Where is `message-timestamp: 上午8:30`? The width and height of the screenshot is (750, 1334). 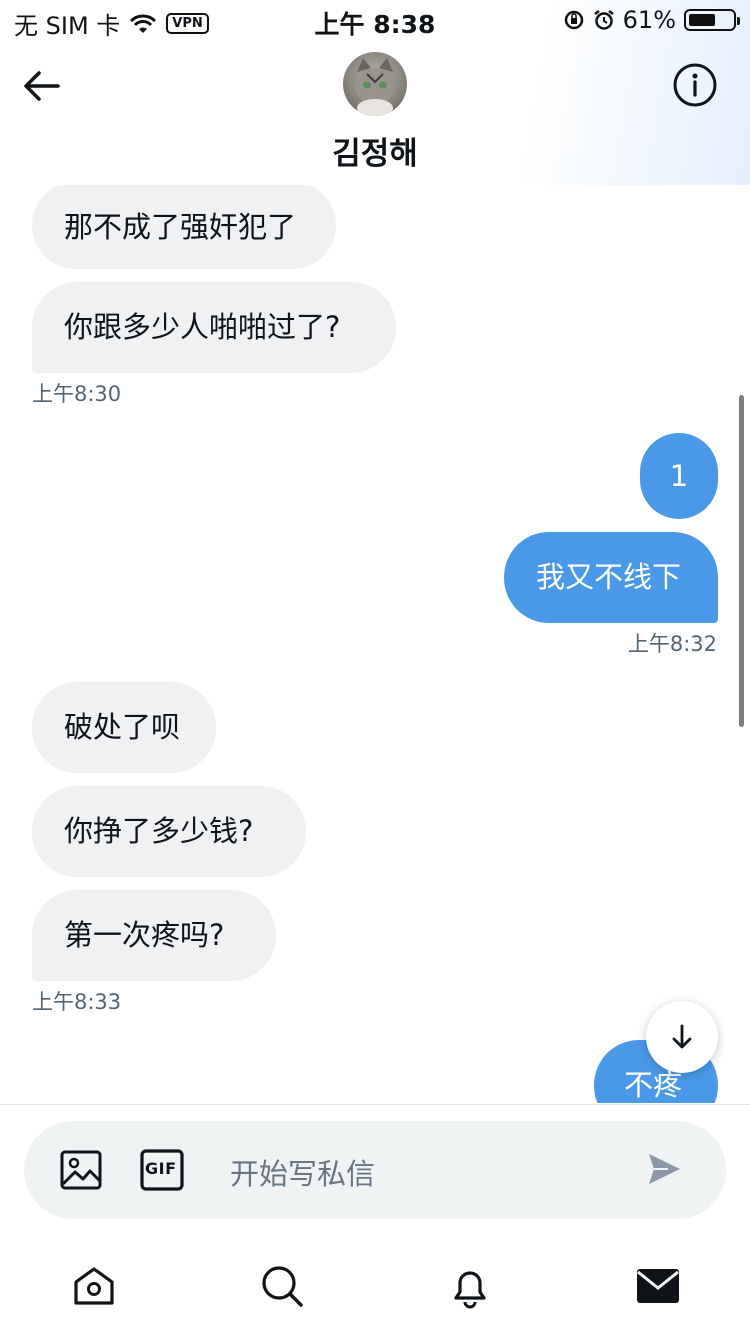
message-timestamp: 上午8:30 is located at coordinates (77, 394).